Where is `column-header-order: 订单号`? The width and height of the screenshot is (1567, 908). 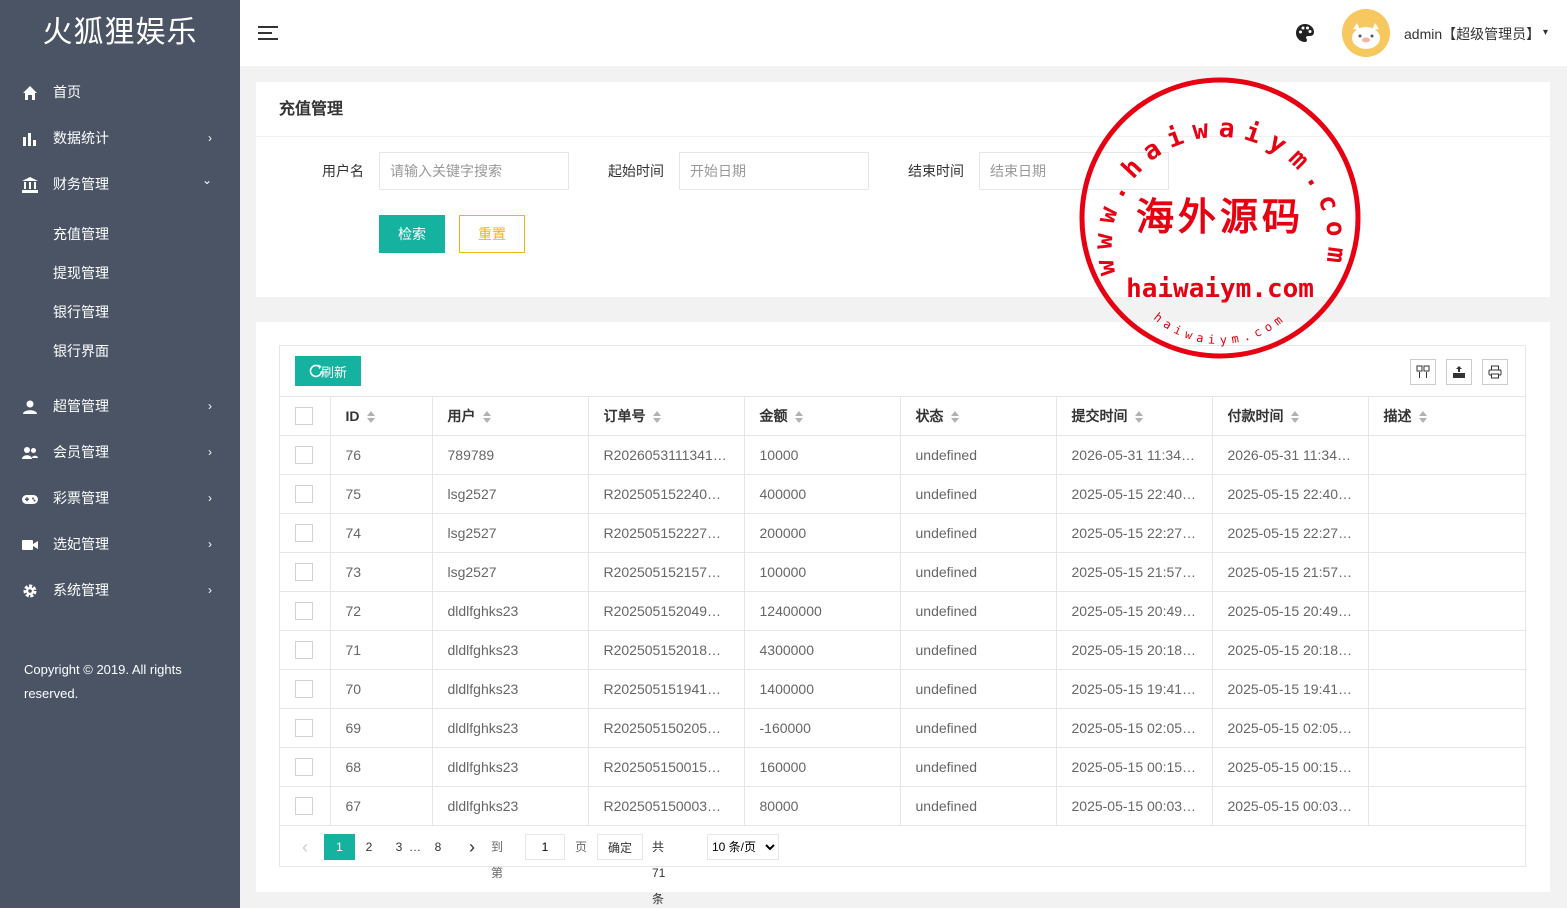
column-header-order: 订单号 is located at coordinates (666, 416).